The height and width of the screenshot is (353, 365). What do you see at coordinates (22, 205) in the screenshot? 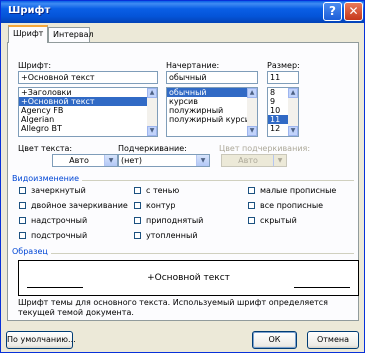
I see `double-strikethrough-checkbox` at bounding box center [22, 205].